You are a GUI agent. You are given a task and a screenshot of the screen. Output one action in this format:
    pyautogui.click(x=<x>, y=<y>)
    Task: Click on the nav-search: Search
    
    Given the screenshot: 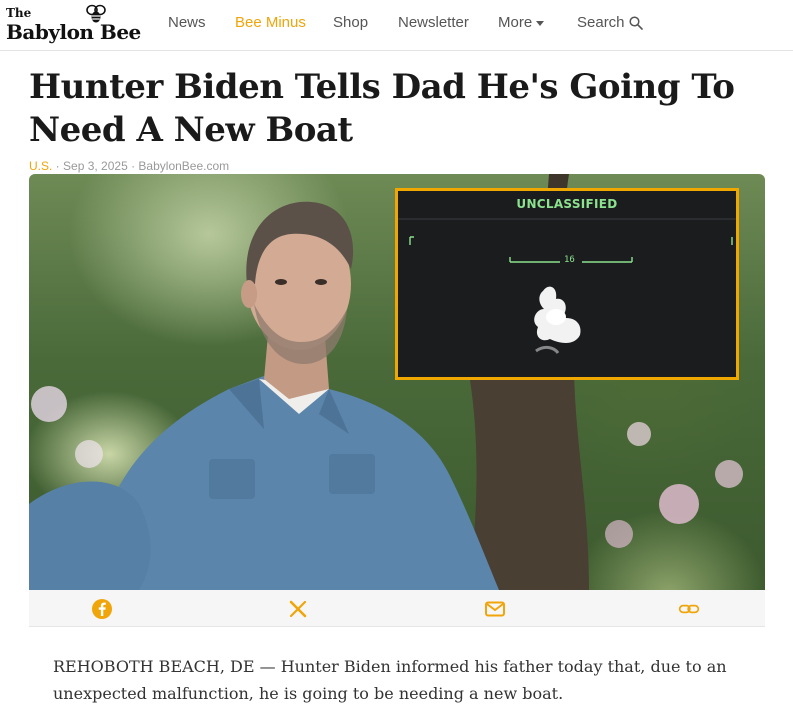 What is the action you would take?
    pyautogui.click(x=610, y=22)
    